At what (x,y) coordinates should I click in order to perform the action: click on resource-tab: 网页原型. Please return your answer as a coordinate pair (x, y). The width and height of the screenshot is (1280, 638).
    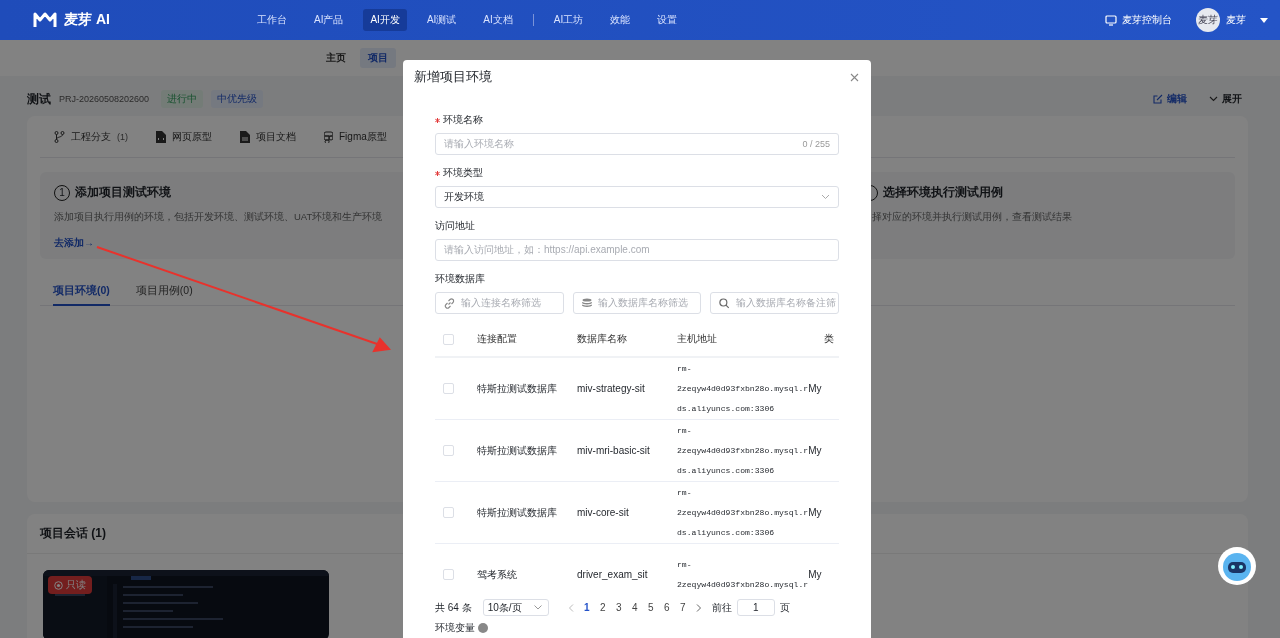
    Looking at the image, I should click on (184, 137).